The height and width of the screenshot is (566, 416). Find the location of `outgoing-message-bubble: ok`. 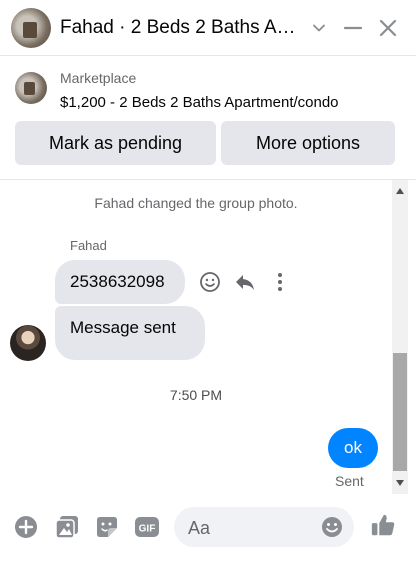

outgoing-message-bubble: ok is located at coordinates (353, 448).